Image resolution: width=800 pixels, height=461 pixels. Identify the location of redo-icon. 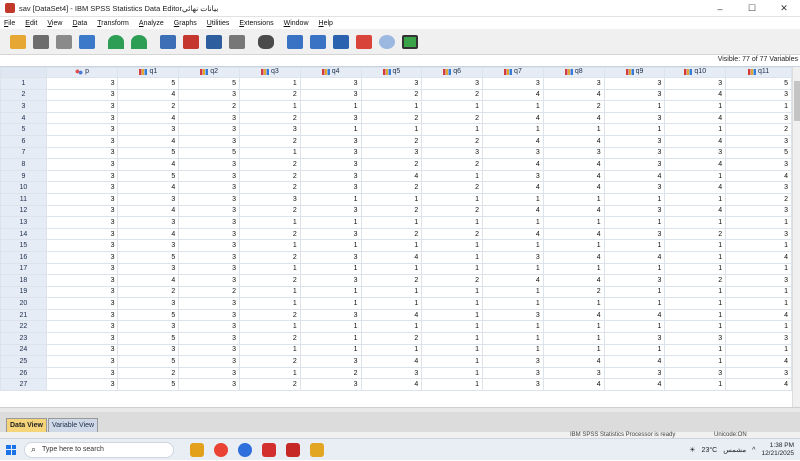
(139, 42).